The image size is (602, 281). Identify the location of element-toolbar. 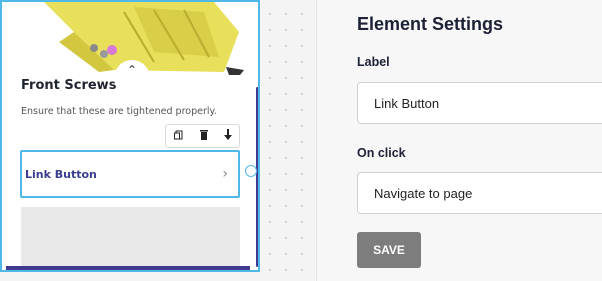
(202, 136).